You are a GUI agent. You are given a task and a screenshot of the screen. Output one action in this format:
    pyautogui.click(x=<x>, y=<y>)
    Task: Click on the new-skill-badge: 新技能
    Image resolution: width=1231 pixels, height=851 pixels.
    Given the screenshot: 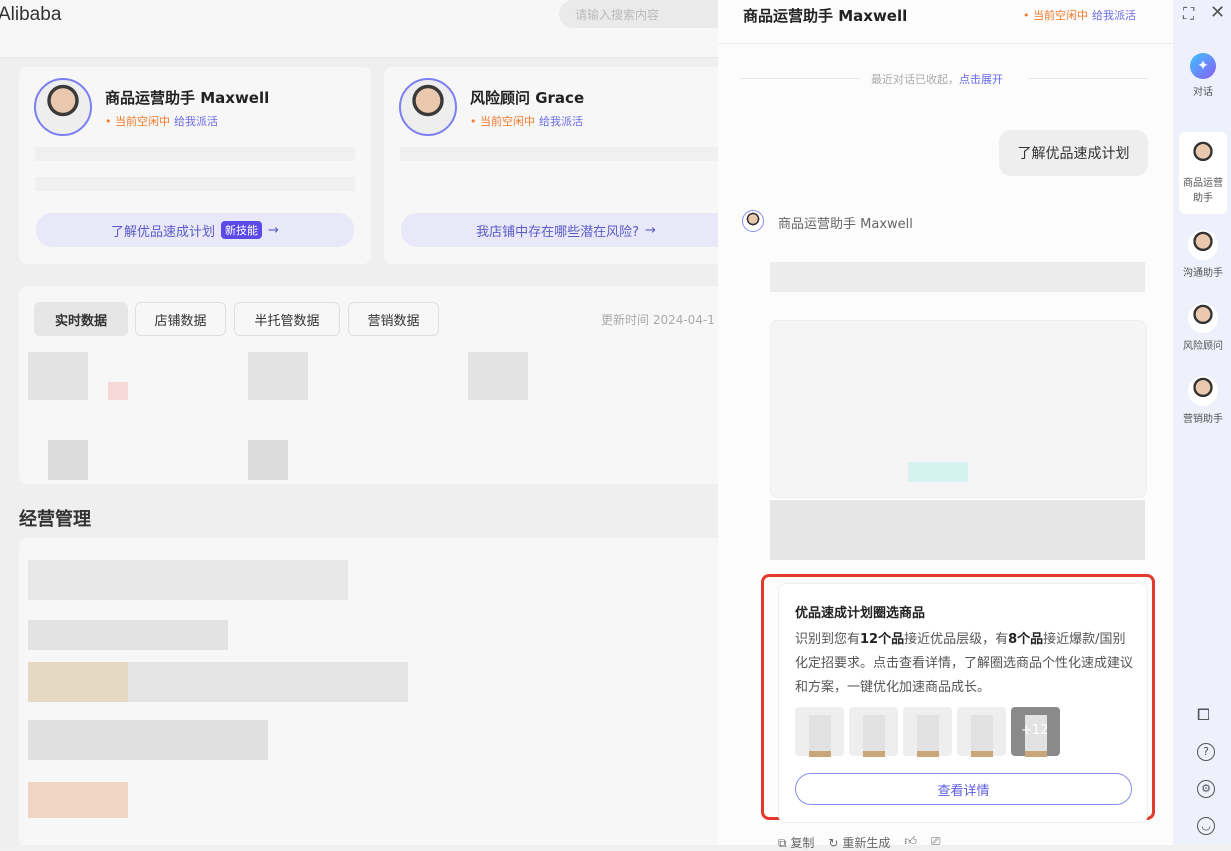 What is the action you would take?
    pyautogui.click(x=242, y=230)
    